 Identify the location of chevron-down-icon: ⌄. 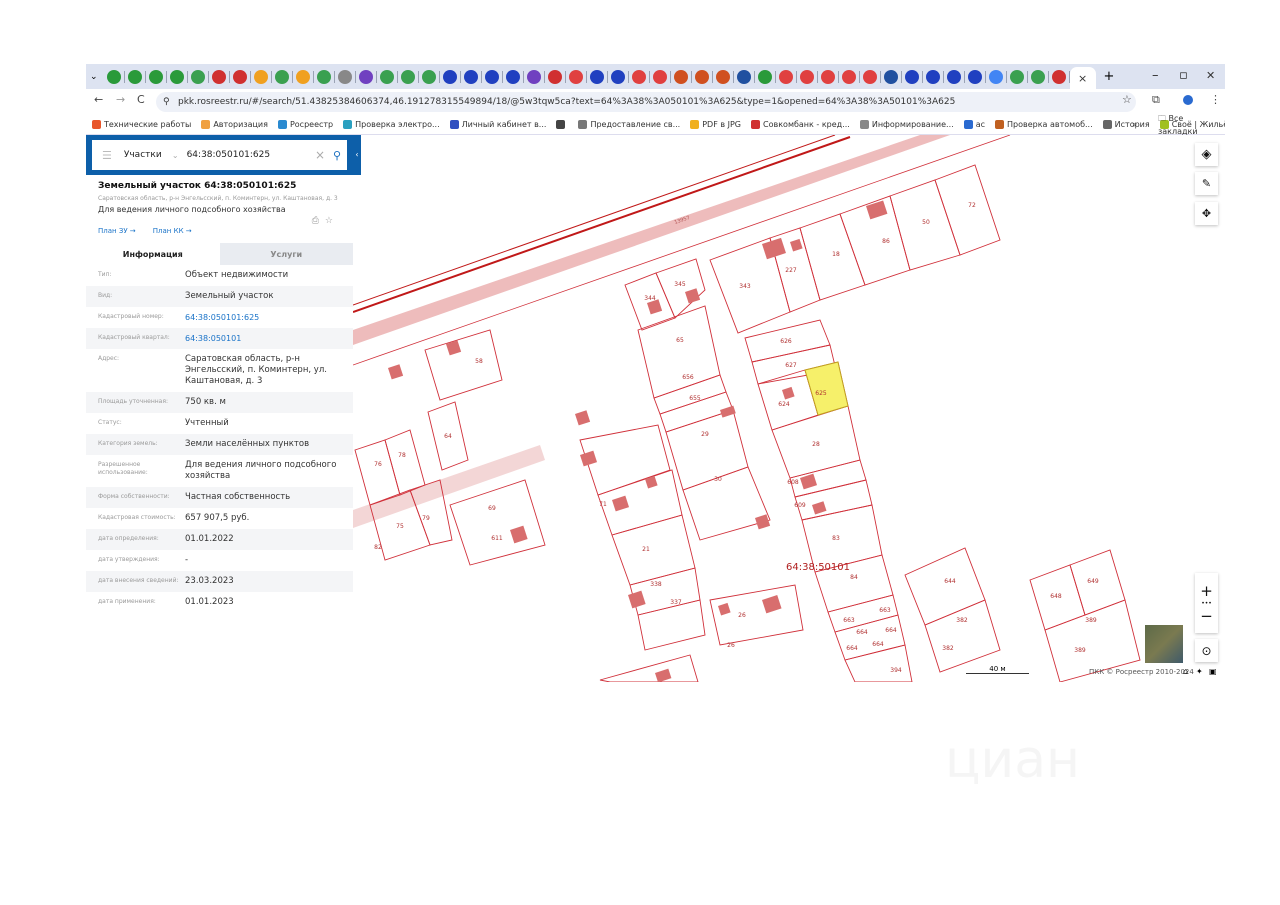
(175, 155).